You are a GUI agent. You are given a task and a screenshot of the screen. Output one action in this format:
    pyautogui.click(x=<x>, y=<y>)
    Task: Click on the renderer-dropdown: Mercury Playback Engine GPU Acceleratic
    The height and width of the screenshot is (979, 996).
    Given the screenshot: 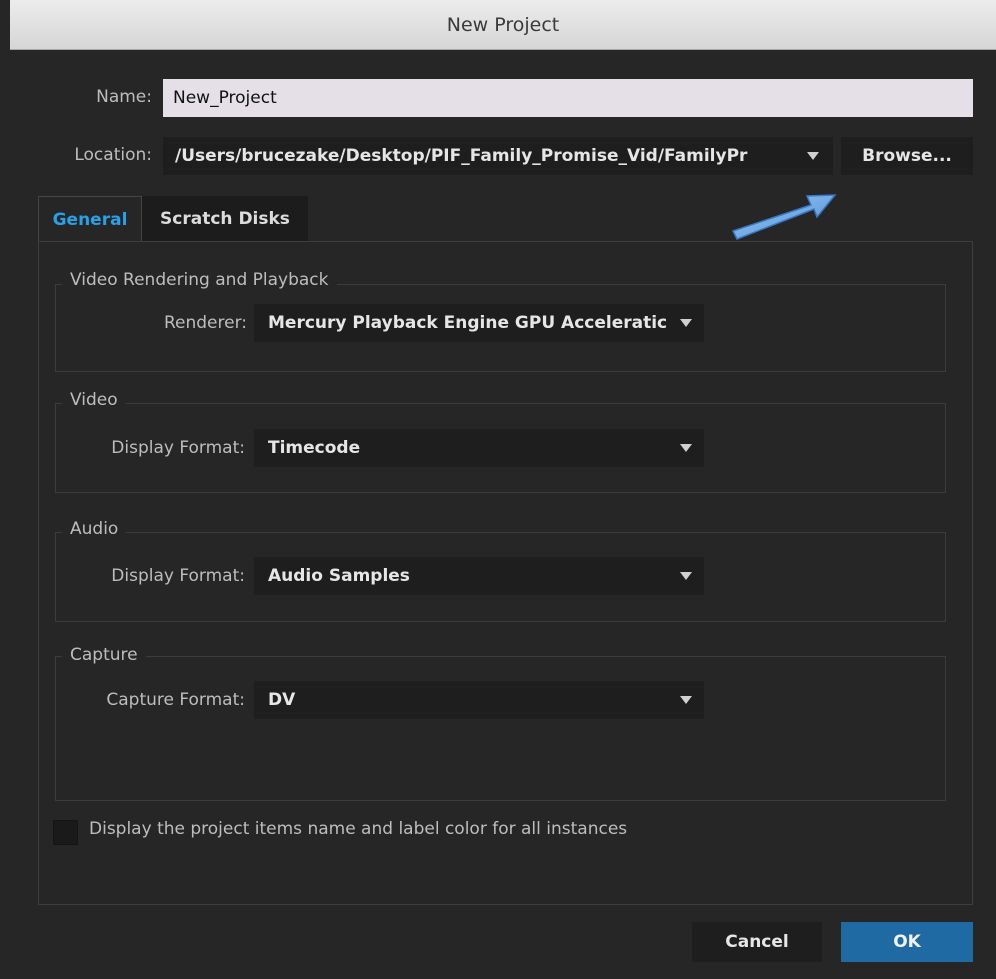 What is the action you would take?
    pyautogui.click(x=479, y=323)
    